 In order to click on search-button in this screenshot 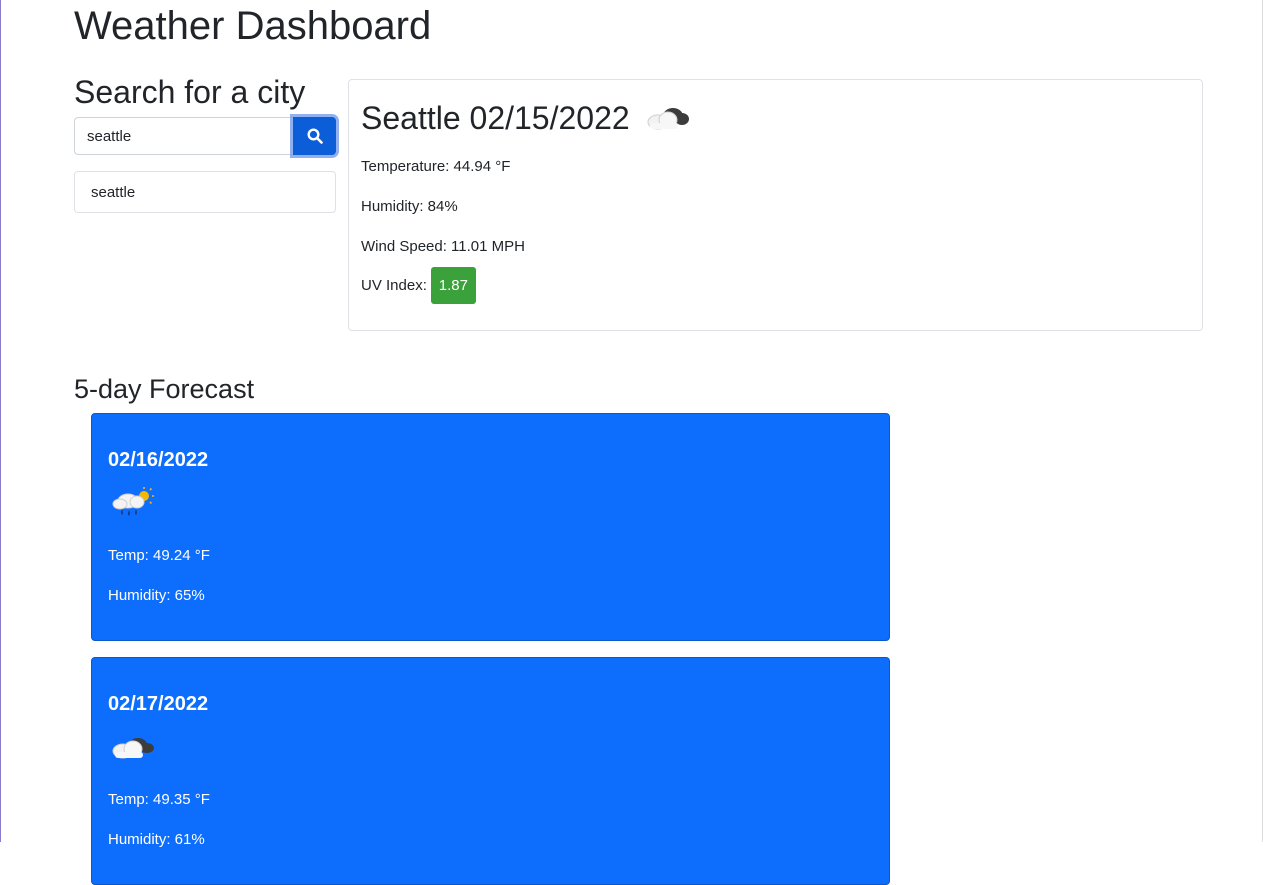, I will do `click(314, 136)`.